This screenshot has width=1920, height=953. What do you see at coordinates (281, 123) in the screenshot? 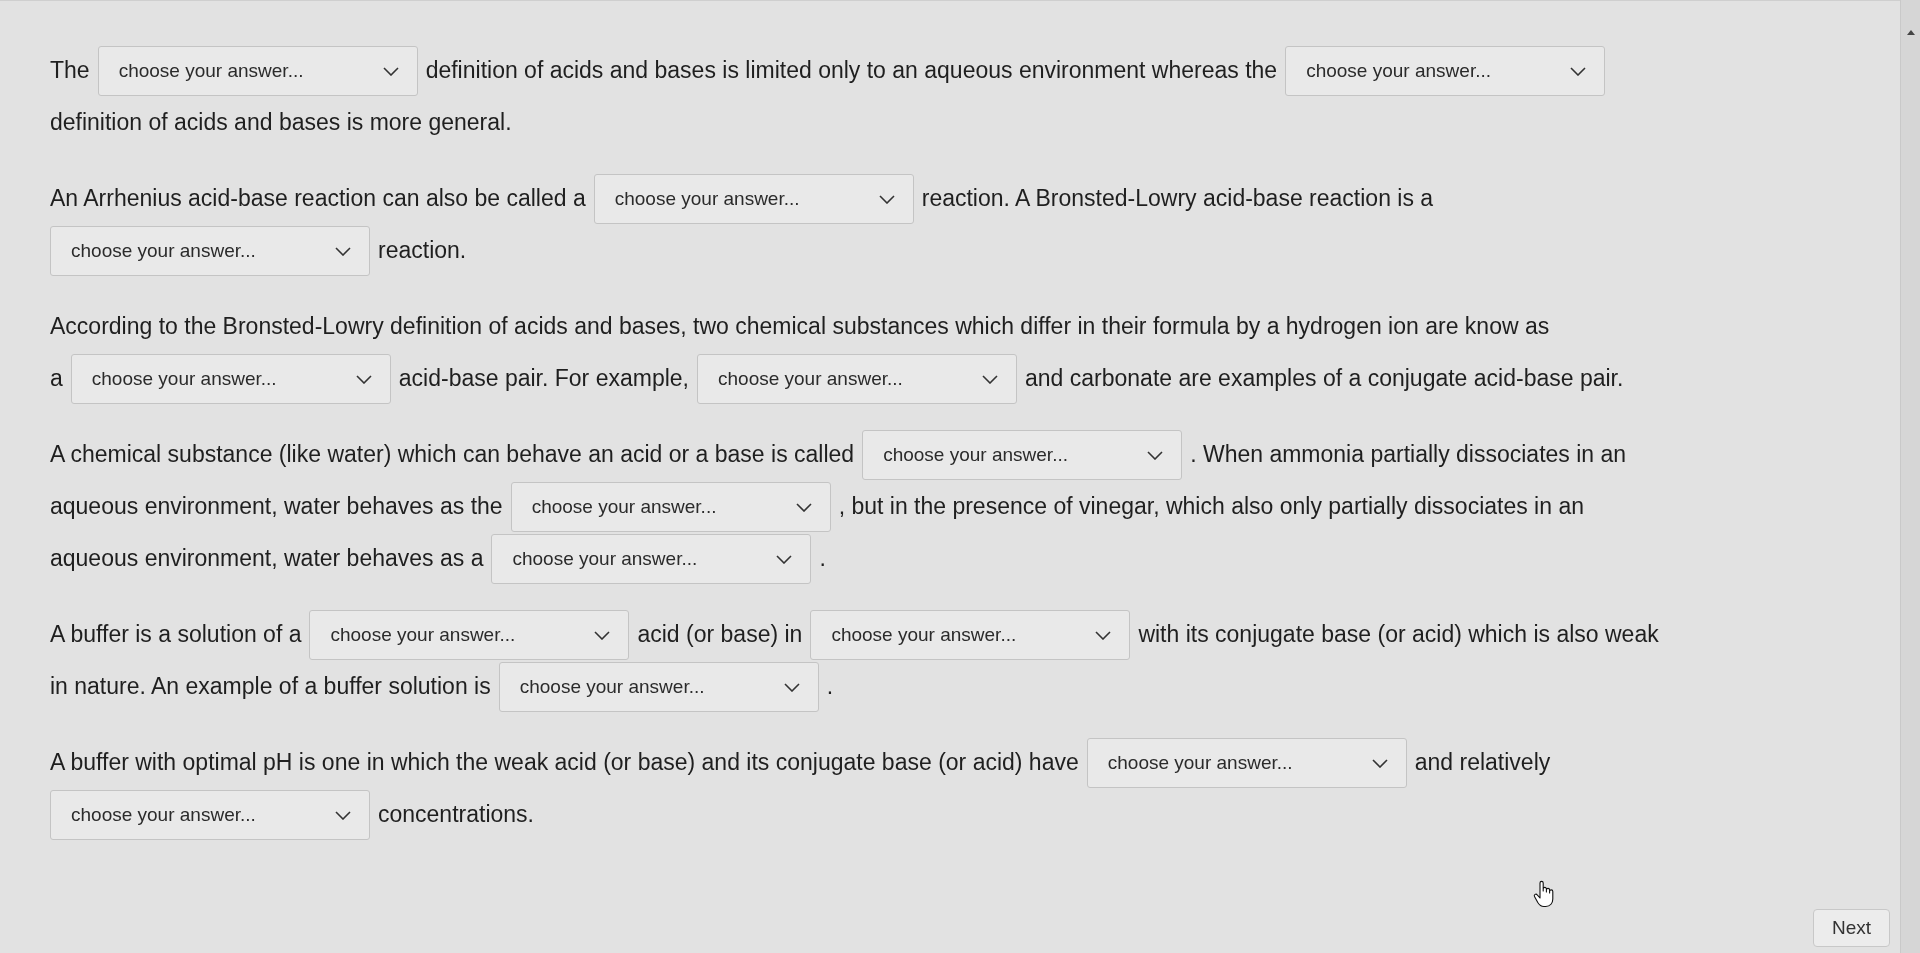
I see `question-text: definition of acids and bases is more general.` at bounding box center [281, 123].